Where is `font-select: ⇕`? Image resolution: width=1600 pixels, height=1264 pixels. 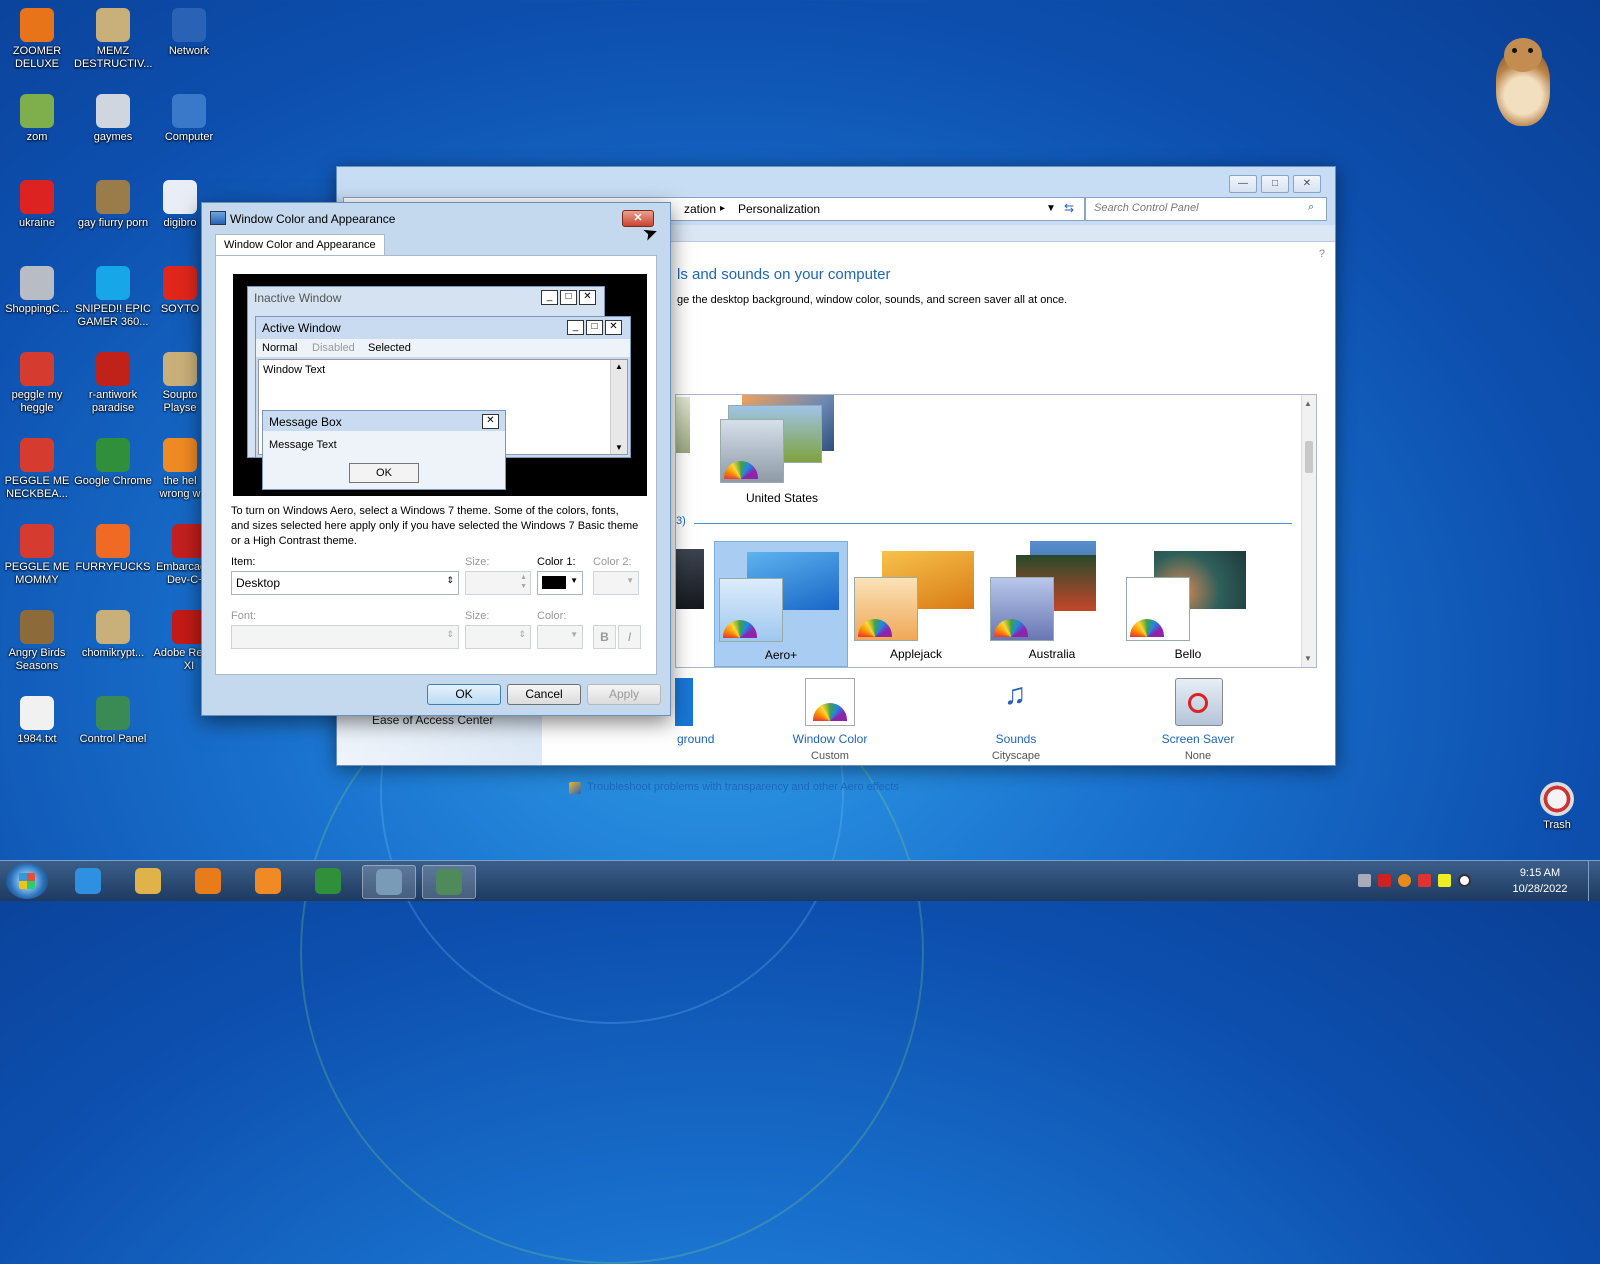
font-select: ⇕ is located at coordinates (345, 637).